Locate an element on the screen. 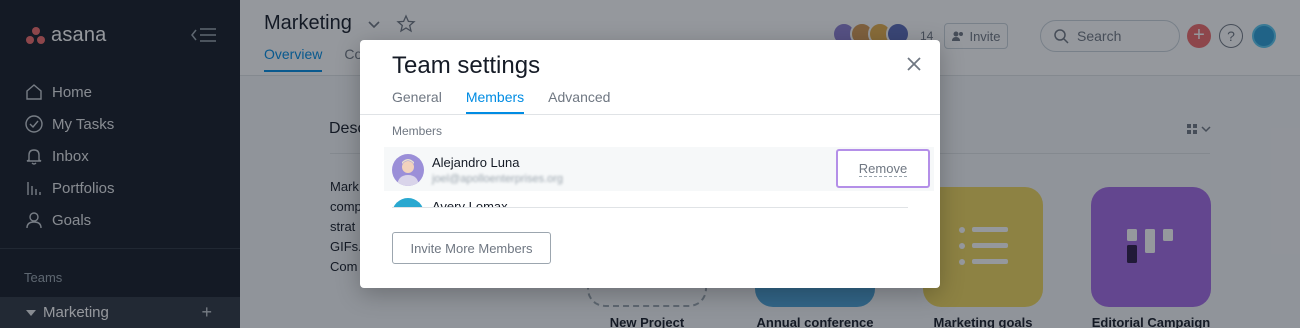  remove-member-button: Remove is located at coordinates (883, 168).